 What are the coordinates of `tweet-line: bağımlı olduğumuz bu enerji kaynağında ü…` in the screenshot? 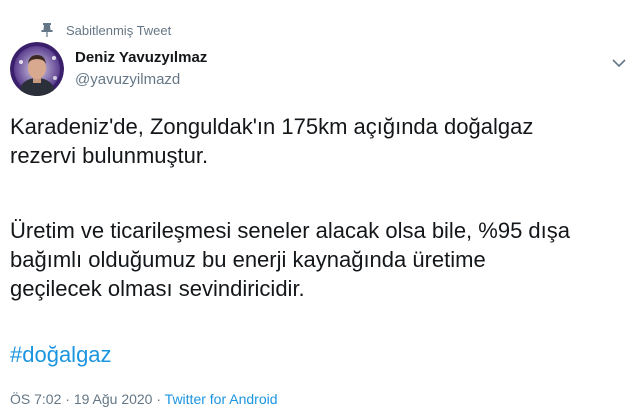 It's located at (248, 259).